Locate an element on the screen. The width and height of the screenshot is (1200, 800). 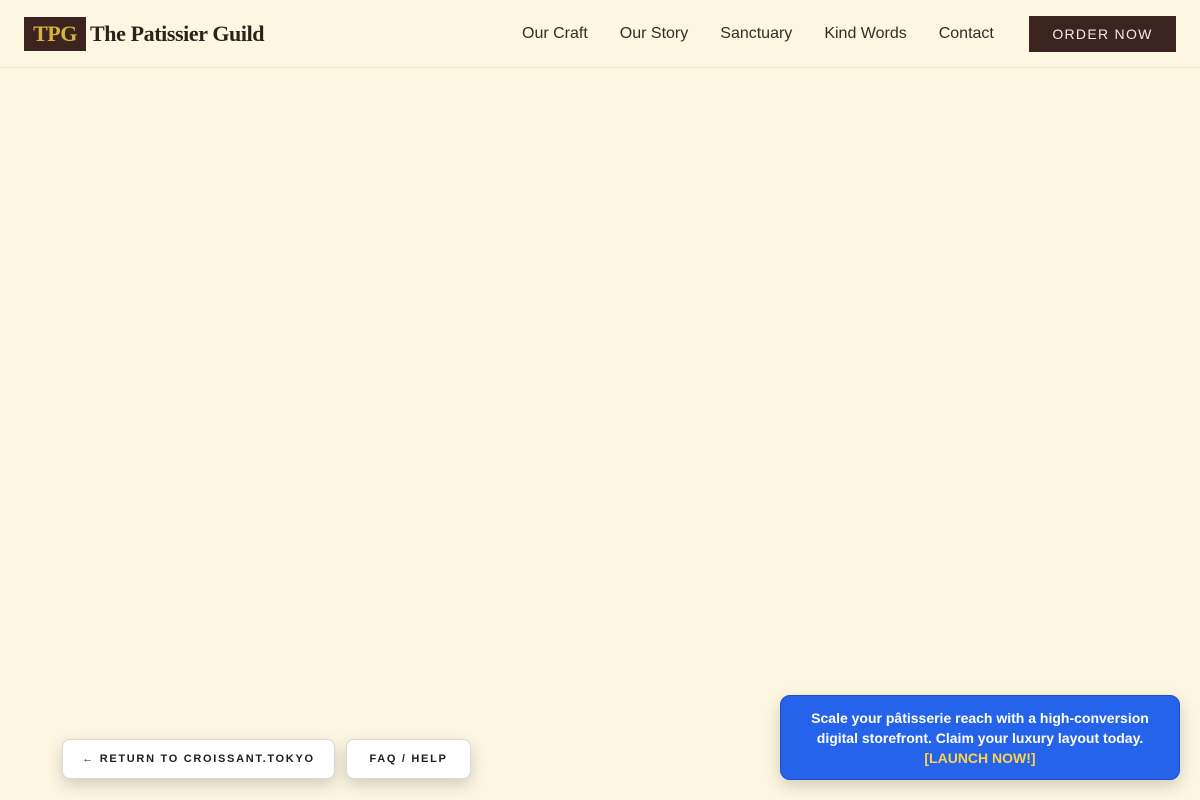
faq-help-button: FAQ / HELP is located at coordinates (408, 759).